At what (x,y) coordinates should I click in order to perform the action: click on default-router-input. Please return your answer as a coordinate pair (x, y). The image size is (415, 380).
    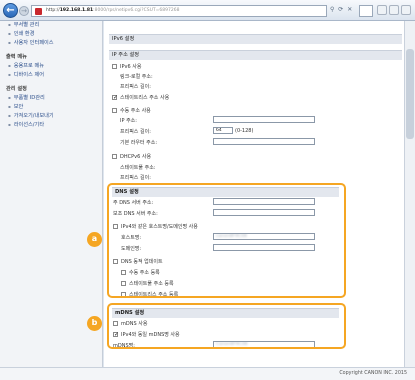
    Looking at the image, I should click on (264, 141).